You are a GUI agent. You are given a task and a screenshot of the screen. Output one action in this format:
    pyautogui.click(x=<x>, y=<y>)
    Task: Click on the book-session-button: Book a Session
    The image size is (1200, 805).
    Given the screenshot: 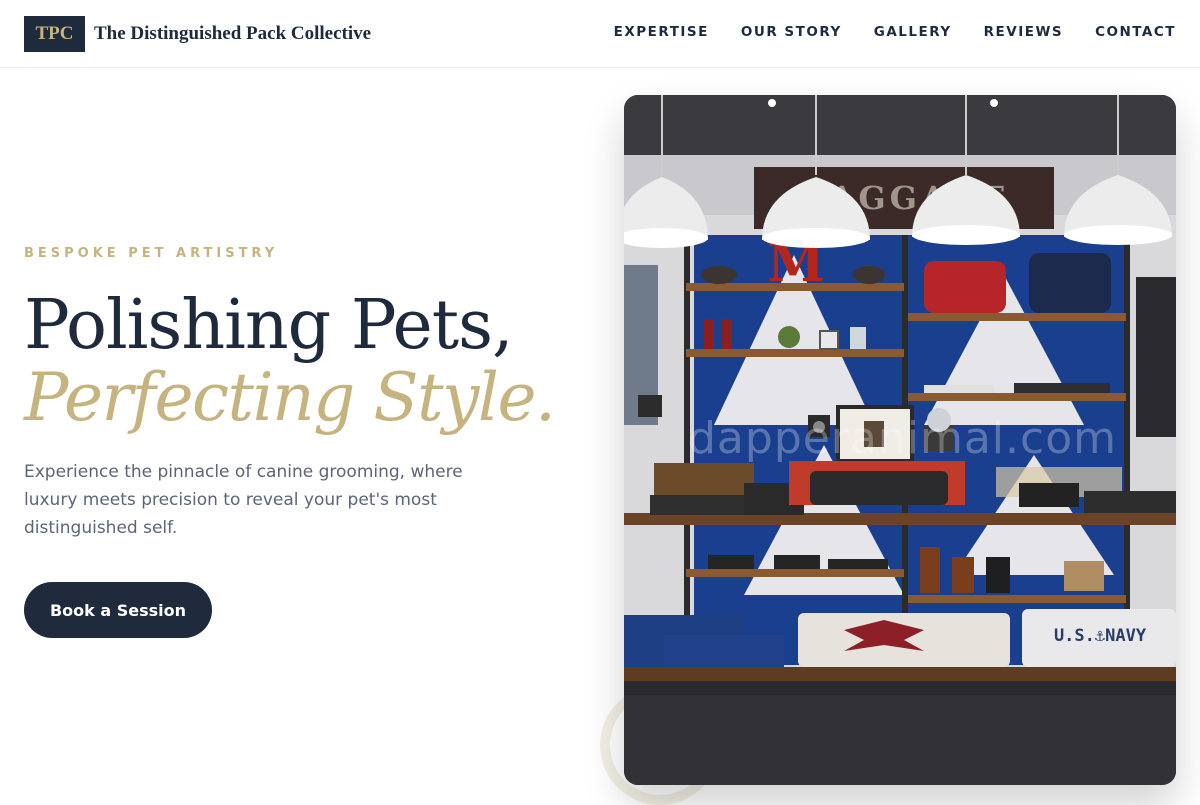 What is the action you would take?
    pyautogui.click(x=118, y=610)
    